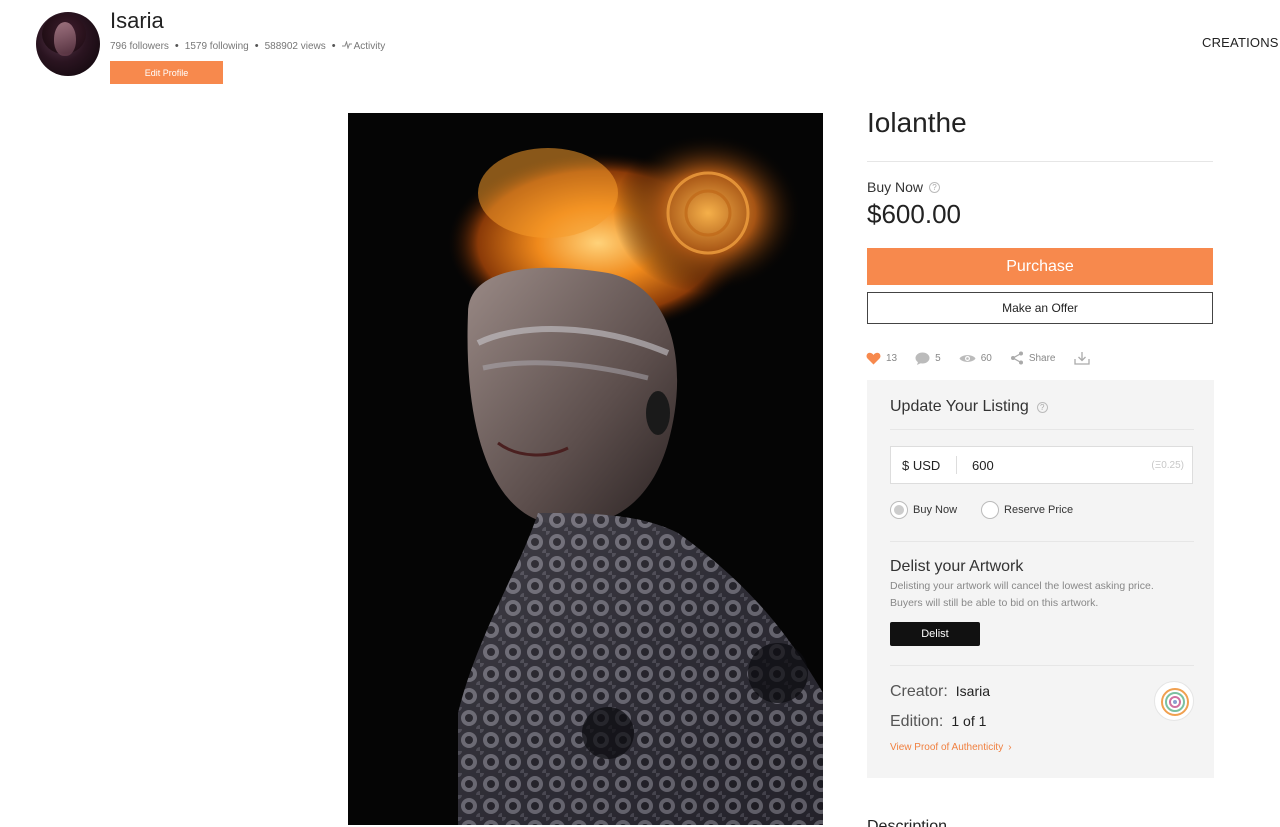  I want to click on fingerprint-icon, so click(1174, 701).